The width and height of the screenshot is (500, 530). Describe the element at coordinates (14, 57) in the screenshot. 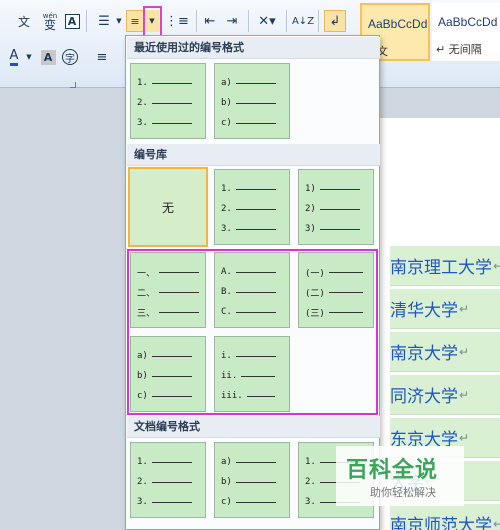

I see `font-color-button: A` at that location.